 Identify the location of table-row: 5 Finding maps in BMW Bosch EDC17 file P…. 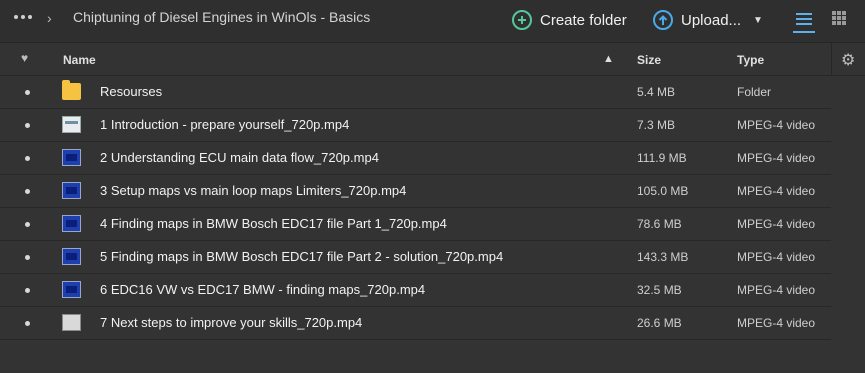
(415, 257).